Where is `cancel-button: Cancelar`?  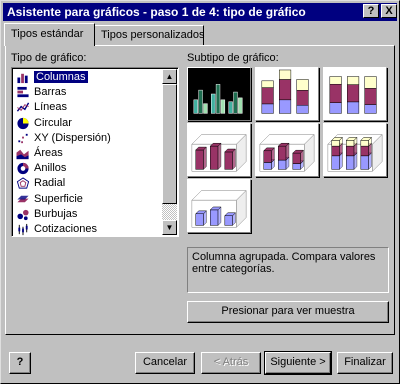 cancel-button: Cancelar is located at coordinates (165, 363).